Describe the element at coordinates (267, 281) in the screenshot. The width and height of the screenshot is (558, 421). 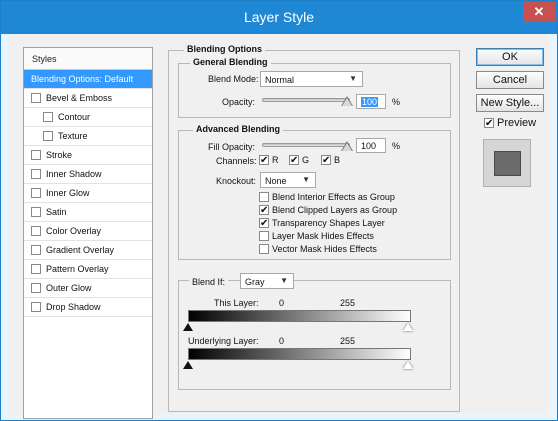
I see `blend-if-select: Gray ▼` at that location.